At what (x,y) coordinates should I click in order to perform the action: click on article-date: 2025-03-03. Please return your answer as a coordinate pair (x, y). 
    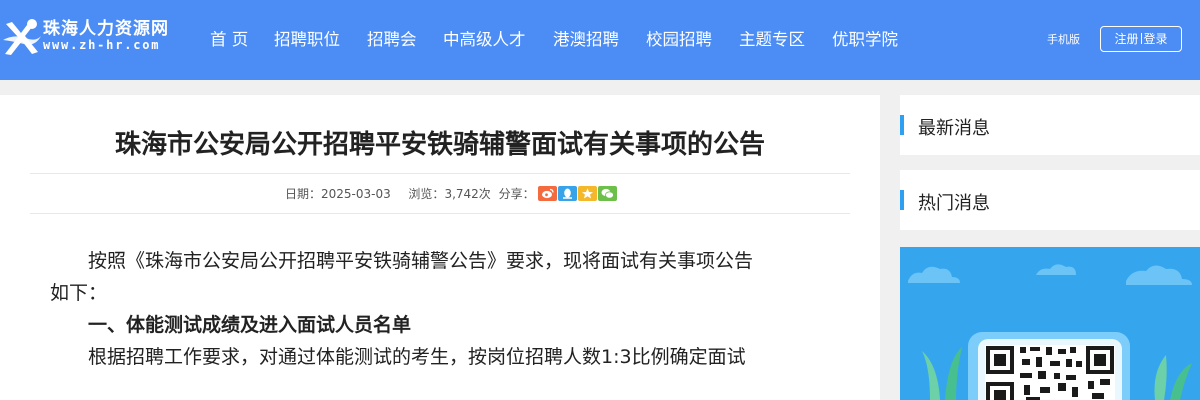
    Looking at the image, I should click on (356, 193).